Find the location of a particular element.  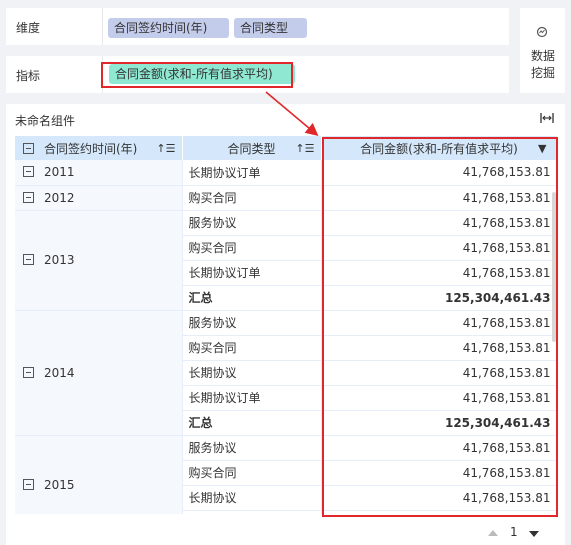

collapse-all-icon is located at coordinates (28, 148).